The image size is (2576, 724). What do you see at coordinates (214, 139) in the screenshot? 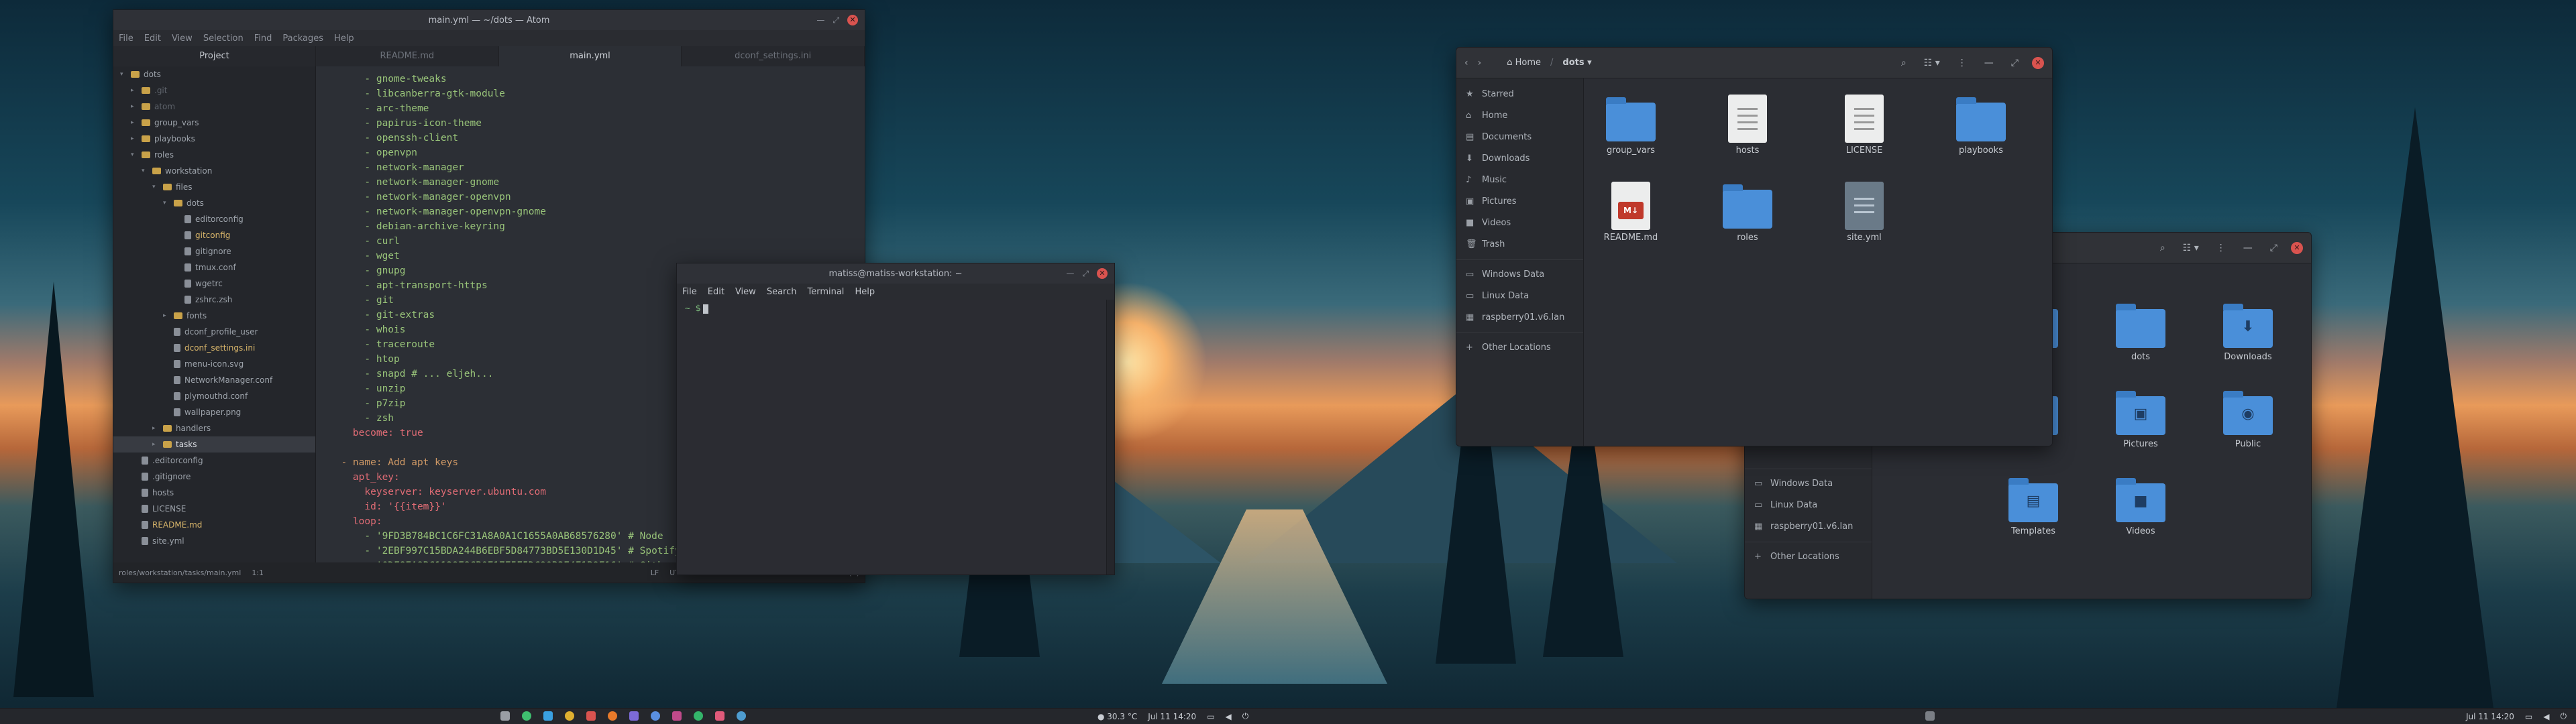
I see `tree-item: ▸ playbooks` at bounding box center [214, 139].